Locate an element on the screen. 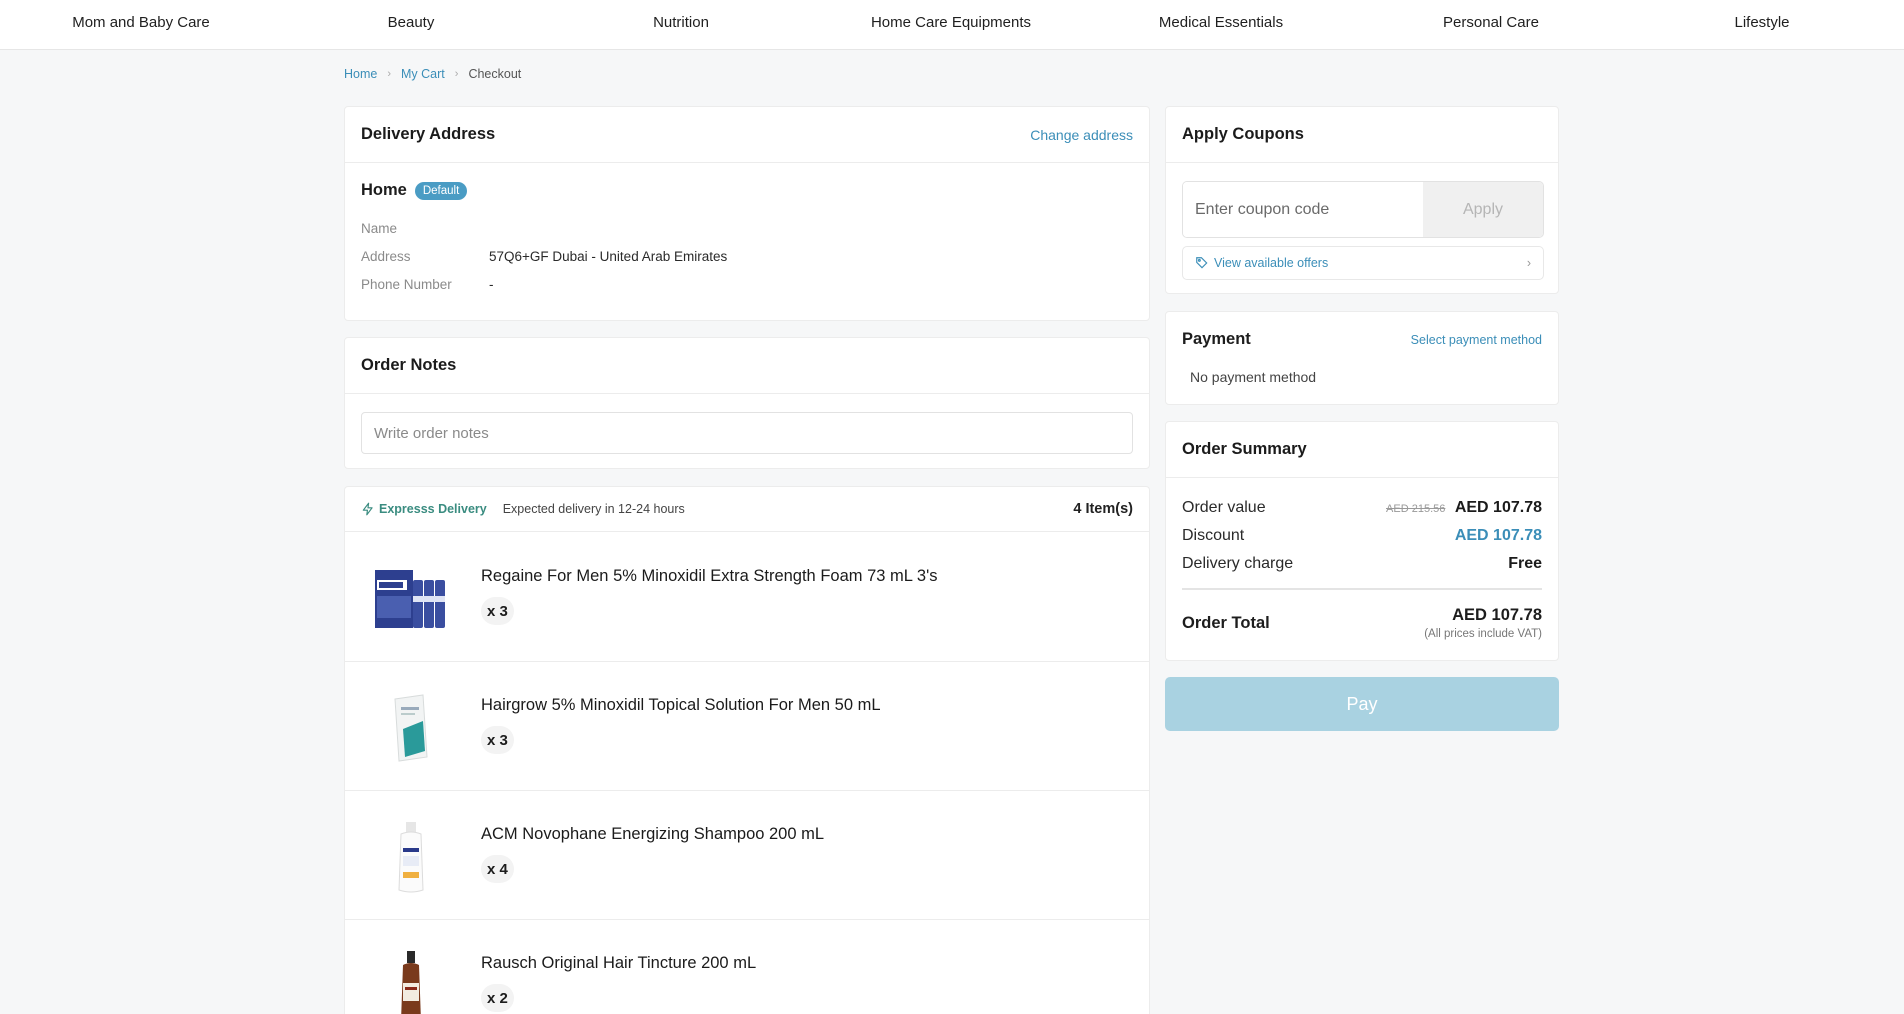 This screenshot has height=1014, width=1904. apply-coupons-header: Apply Coupons is located at coordinates (1362, 135).